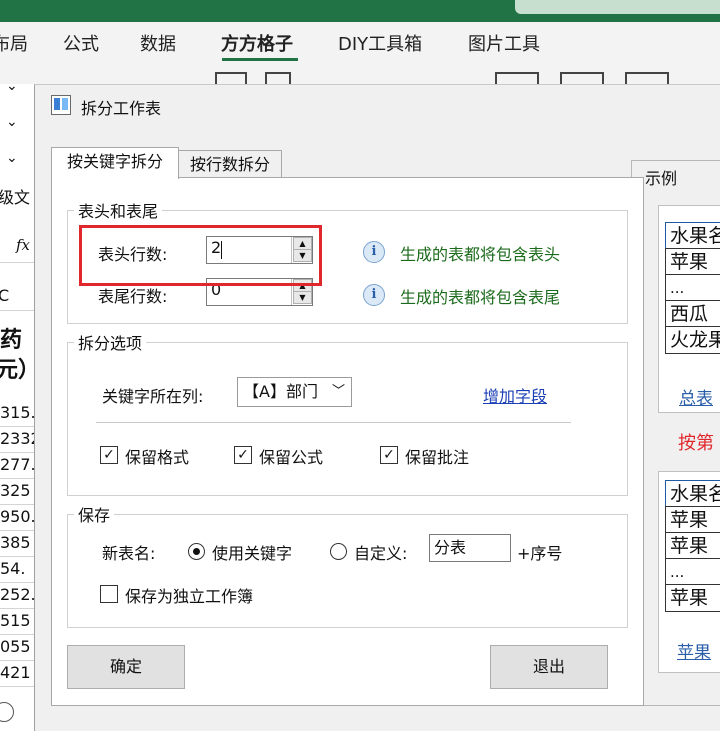 This screenshot has width=720, height=731. What do you see at coordinates (81, 43) in the screenshot?
I see `ribbon-tab-formulas: 公式` at bounding box center [81, 43].